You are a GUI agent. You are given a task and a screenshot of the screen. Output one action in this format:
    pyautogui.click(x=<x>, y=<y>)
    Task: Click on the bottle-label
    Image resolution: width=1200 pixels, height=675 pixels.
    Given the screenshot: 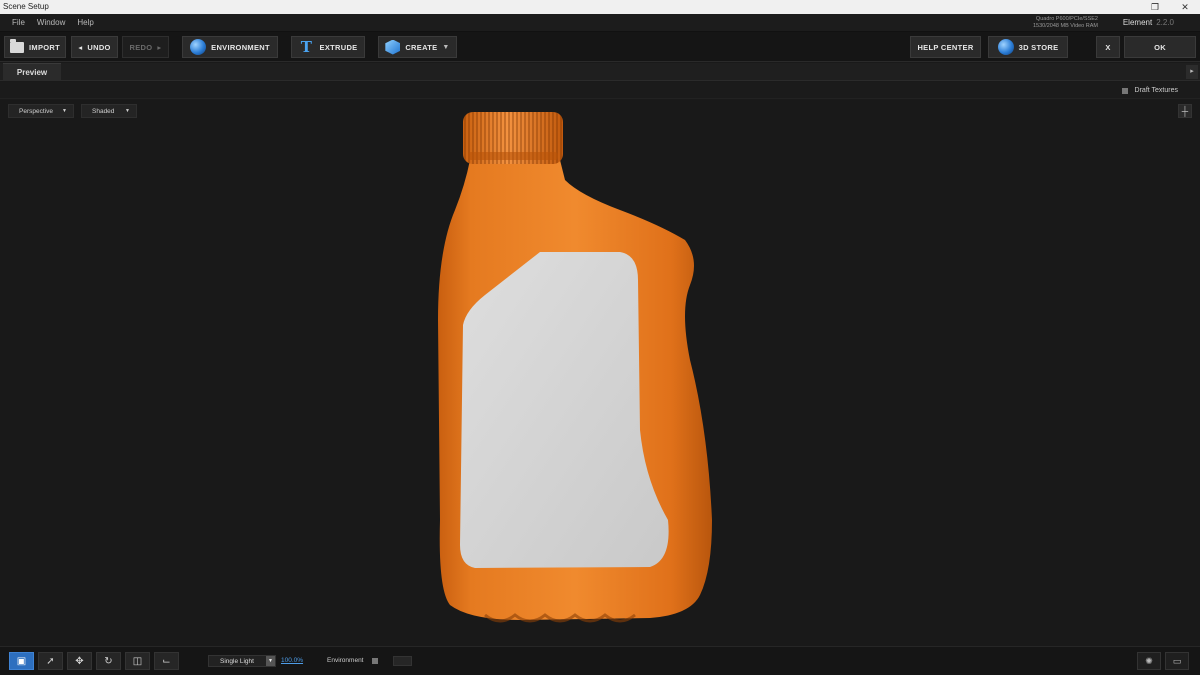 What is the action you would take?
    pyautogui.click(x=564, y=410)
    